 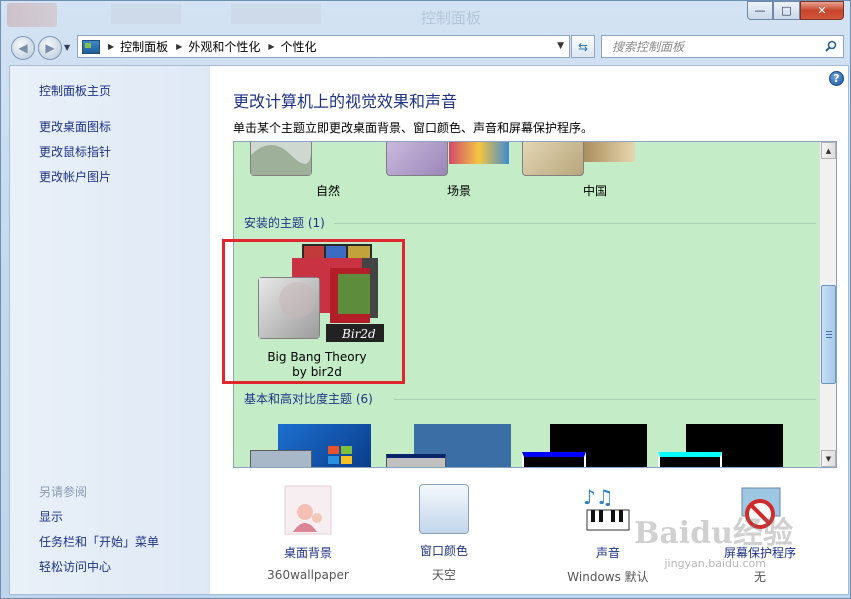 I want to click on back-button: ◀, so click(x=23, y=48).